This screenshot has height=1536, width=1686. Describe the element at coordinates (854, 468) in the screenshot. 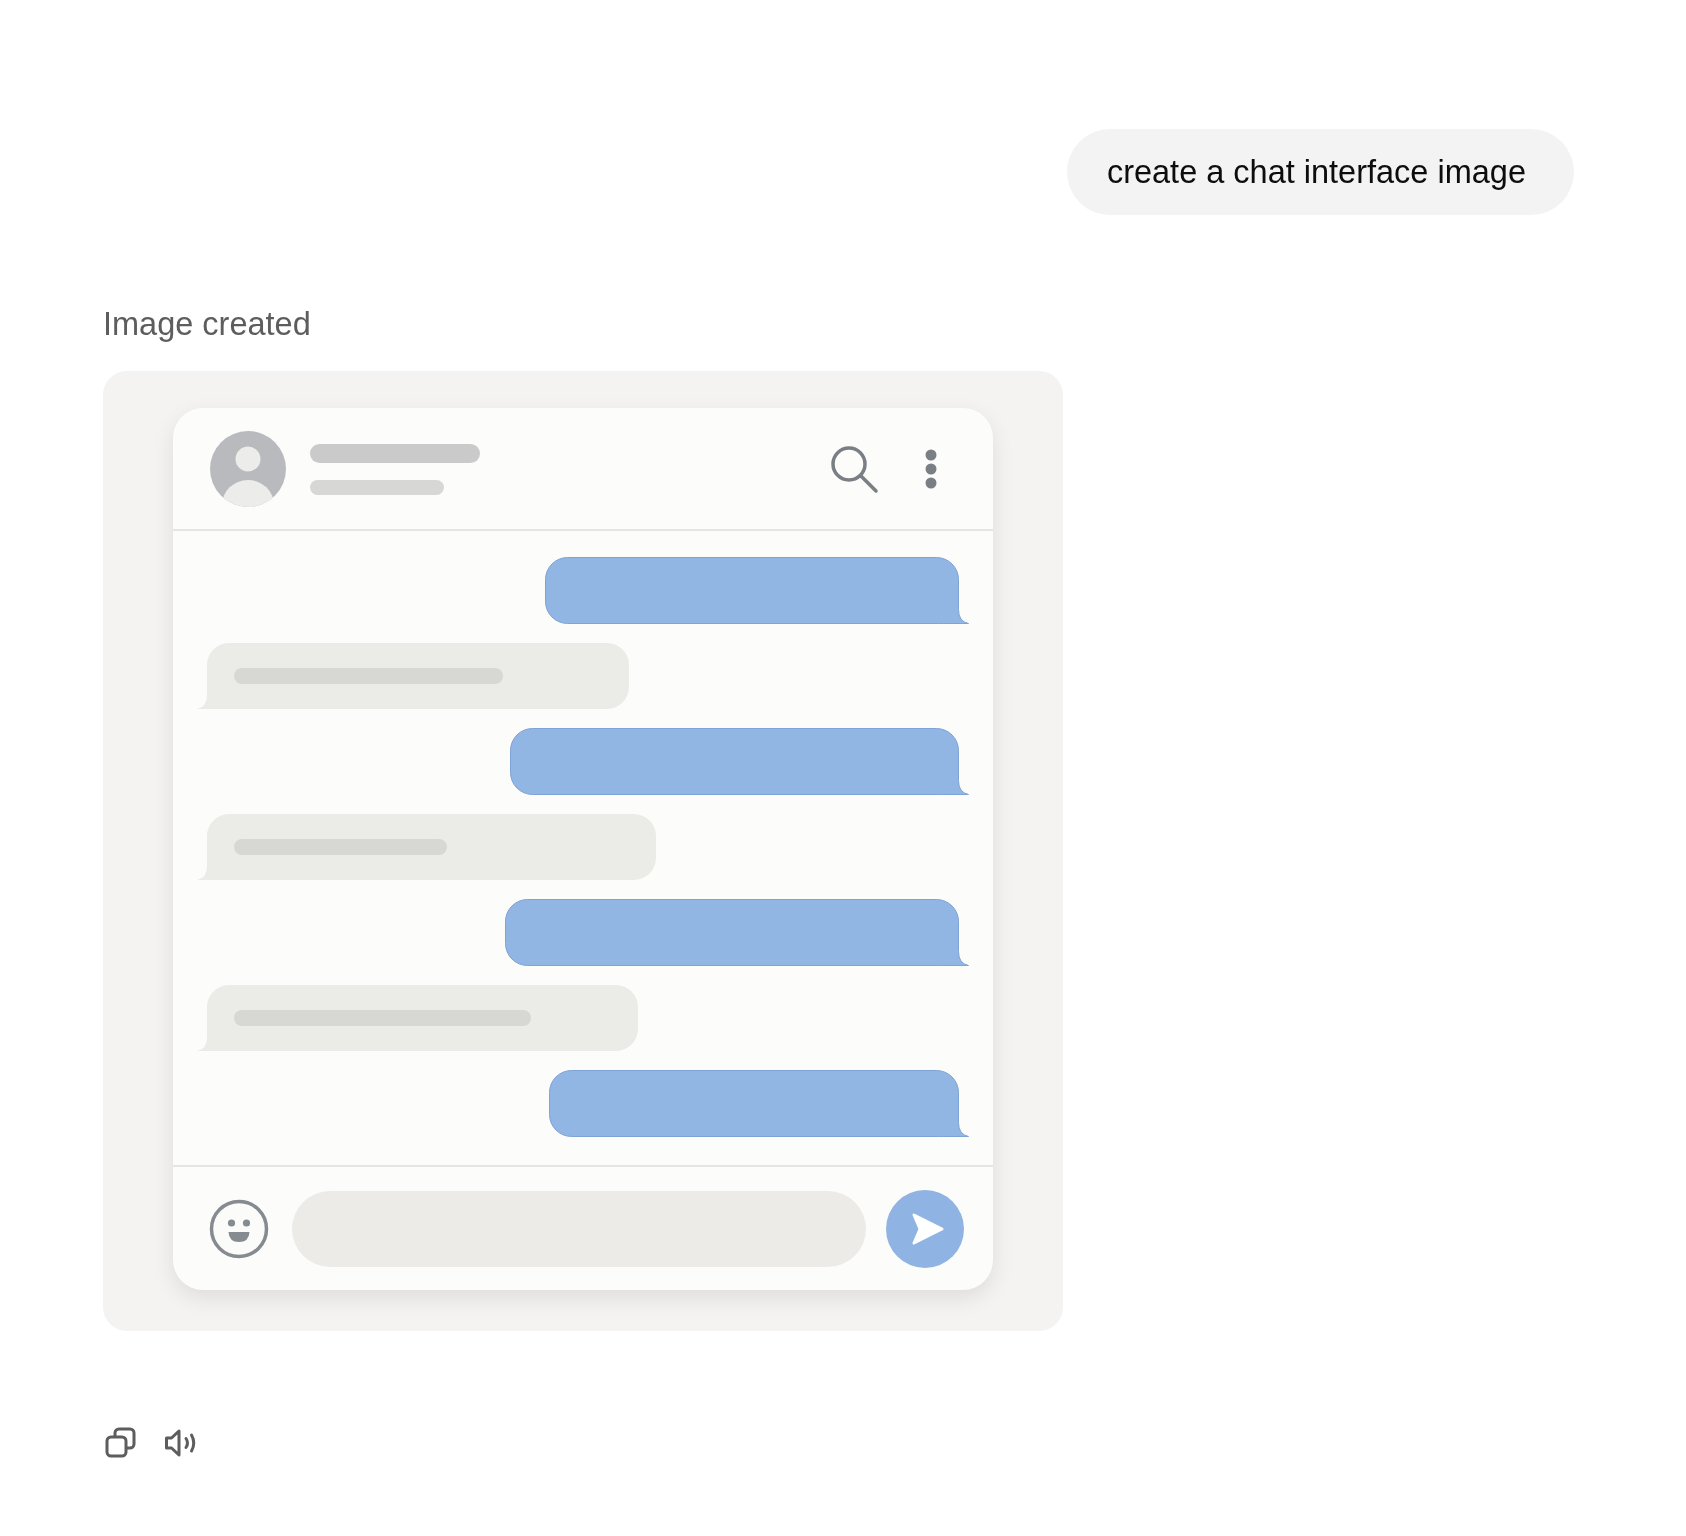

I see `search-icon` at that location.